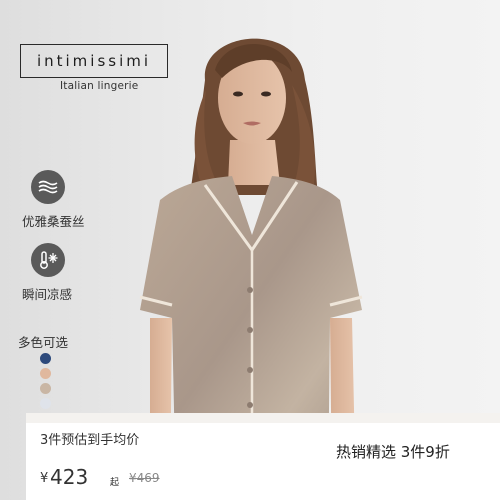 Image resolution: width=500 pixels, height=500 pixels. I want to click on color-swatch-navy, so click(45, 358).